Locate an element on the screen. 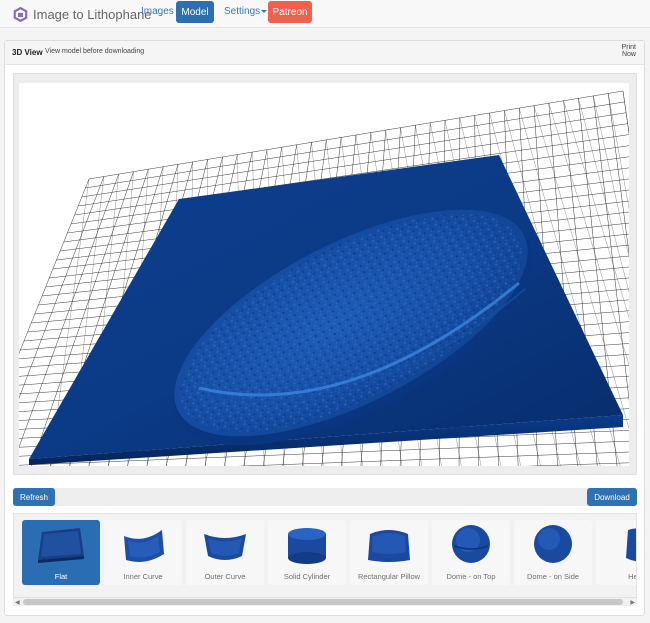  nav-patreon-label: Patreon is located at coordinates (290, 12).